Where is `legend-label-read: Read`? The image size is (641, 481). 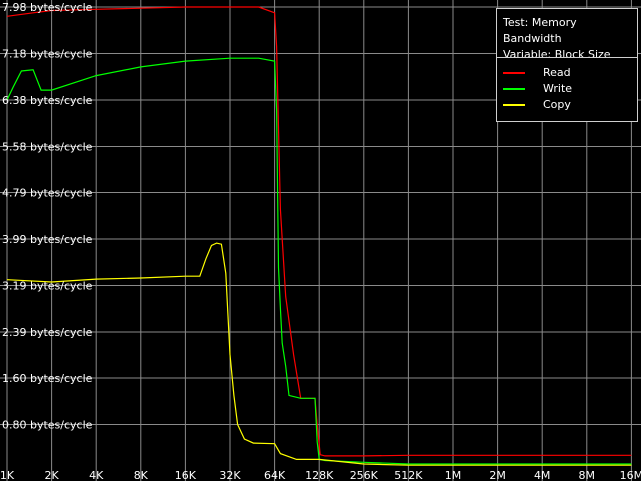 legend-label-read: Read is located at coordinates (557, 72).